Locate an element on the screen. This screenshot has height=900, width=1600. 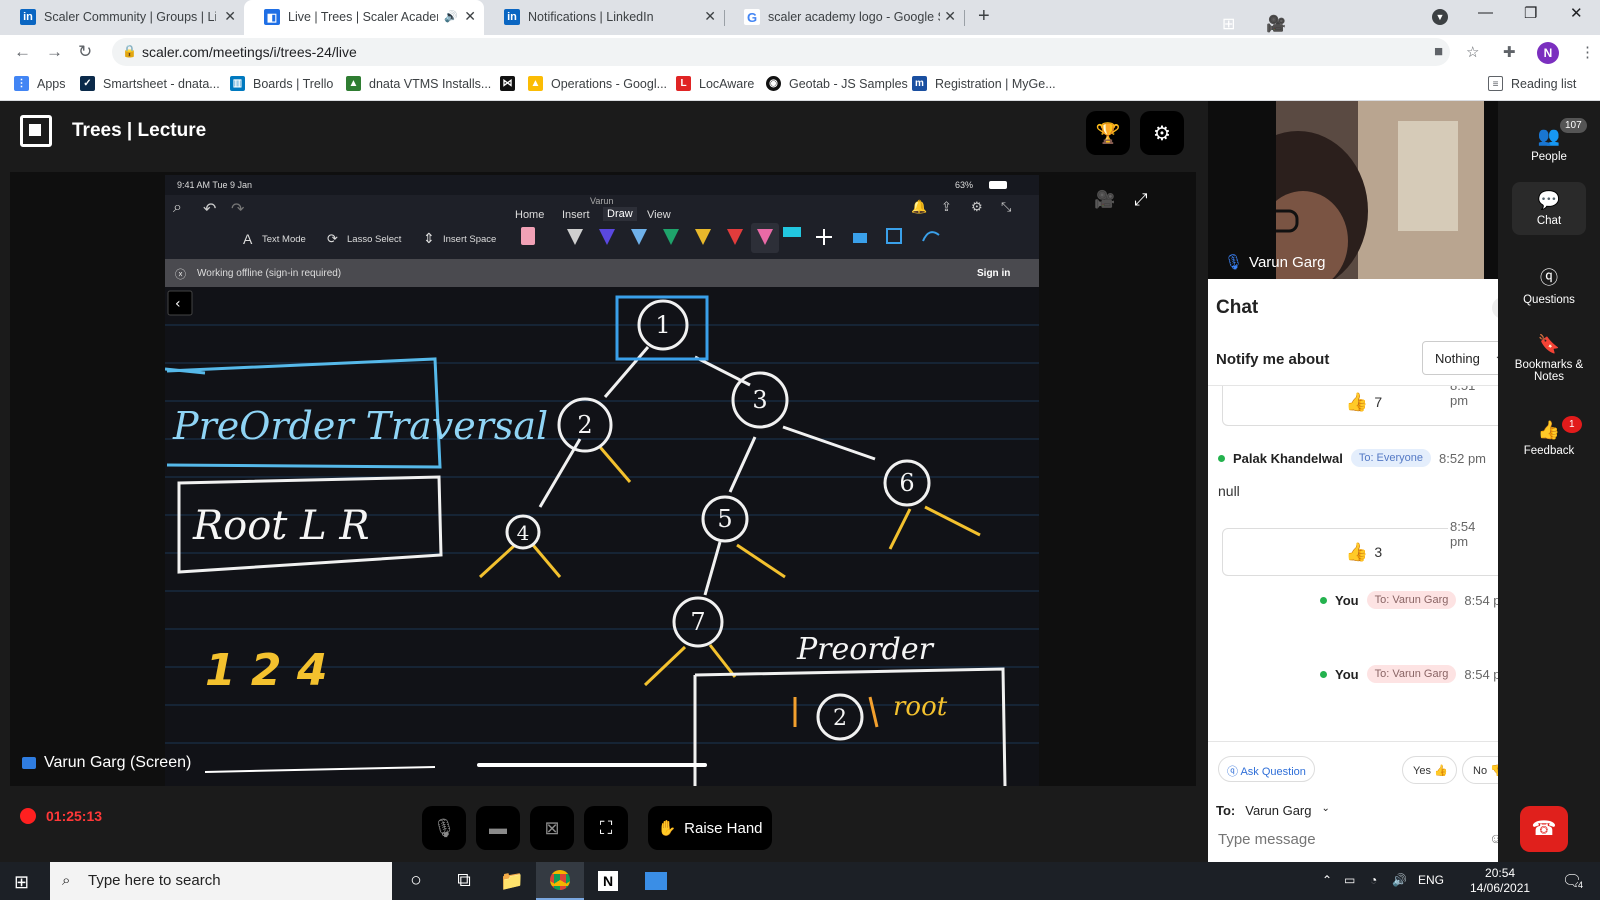
tab-separator is located at coordinates (964, 18).